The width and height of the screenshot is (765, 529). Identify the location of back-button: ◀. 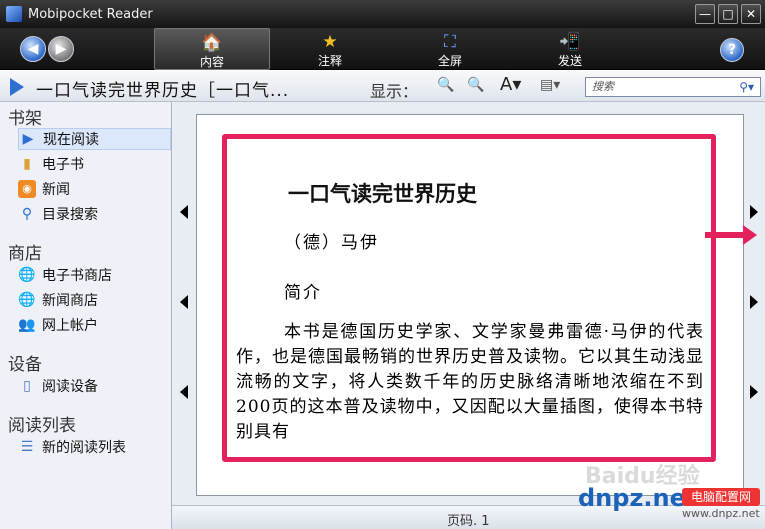
(33, 49).